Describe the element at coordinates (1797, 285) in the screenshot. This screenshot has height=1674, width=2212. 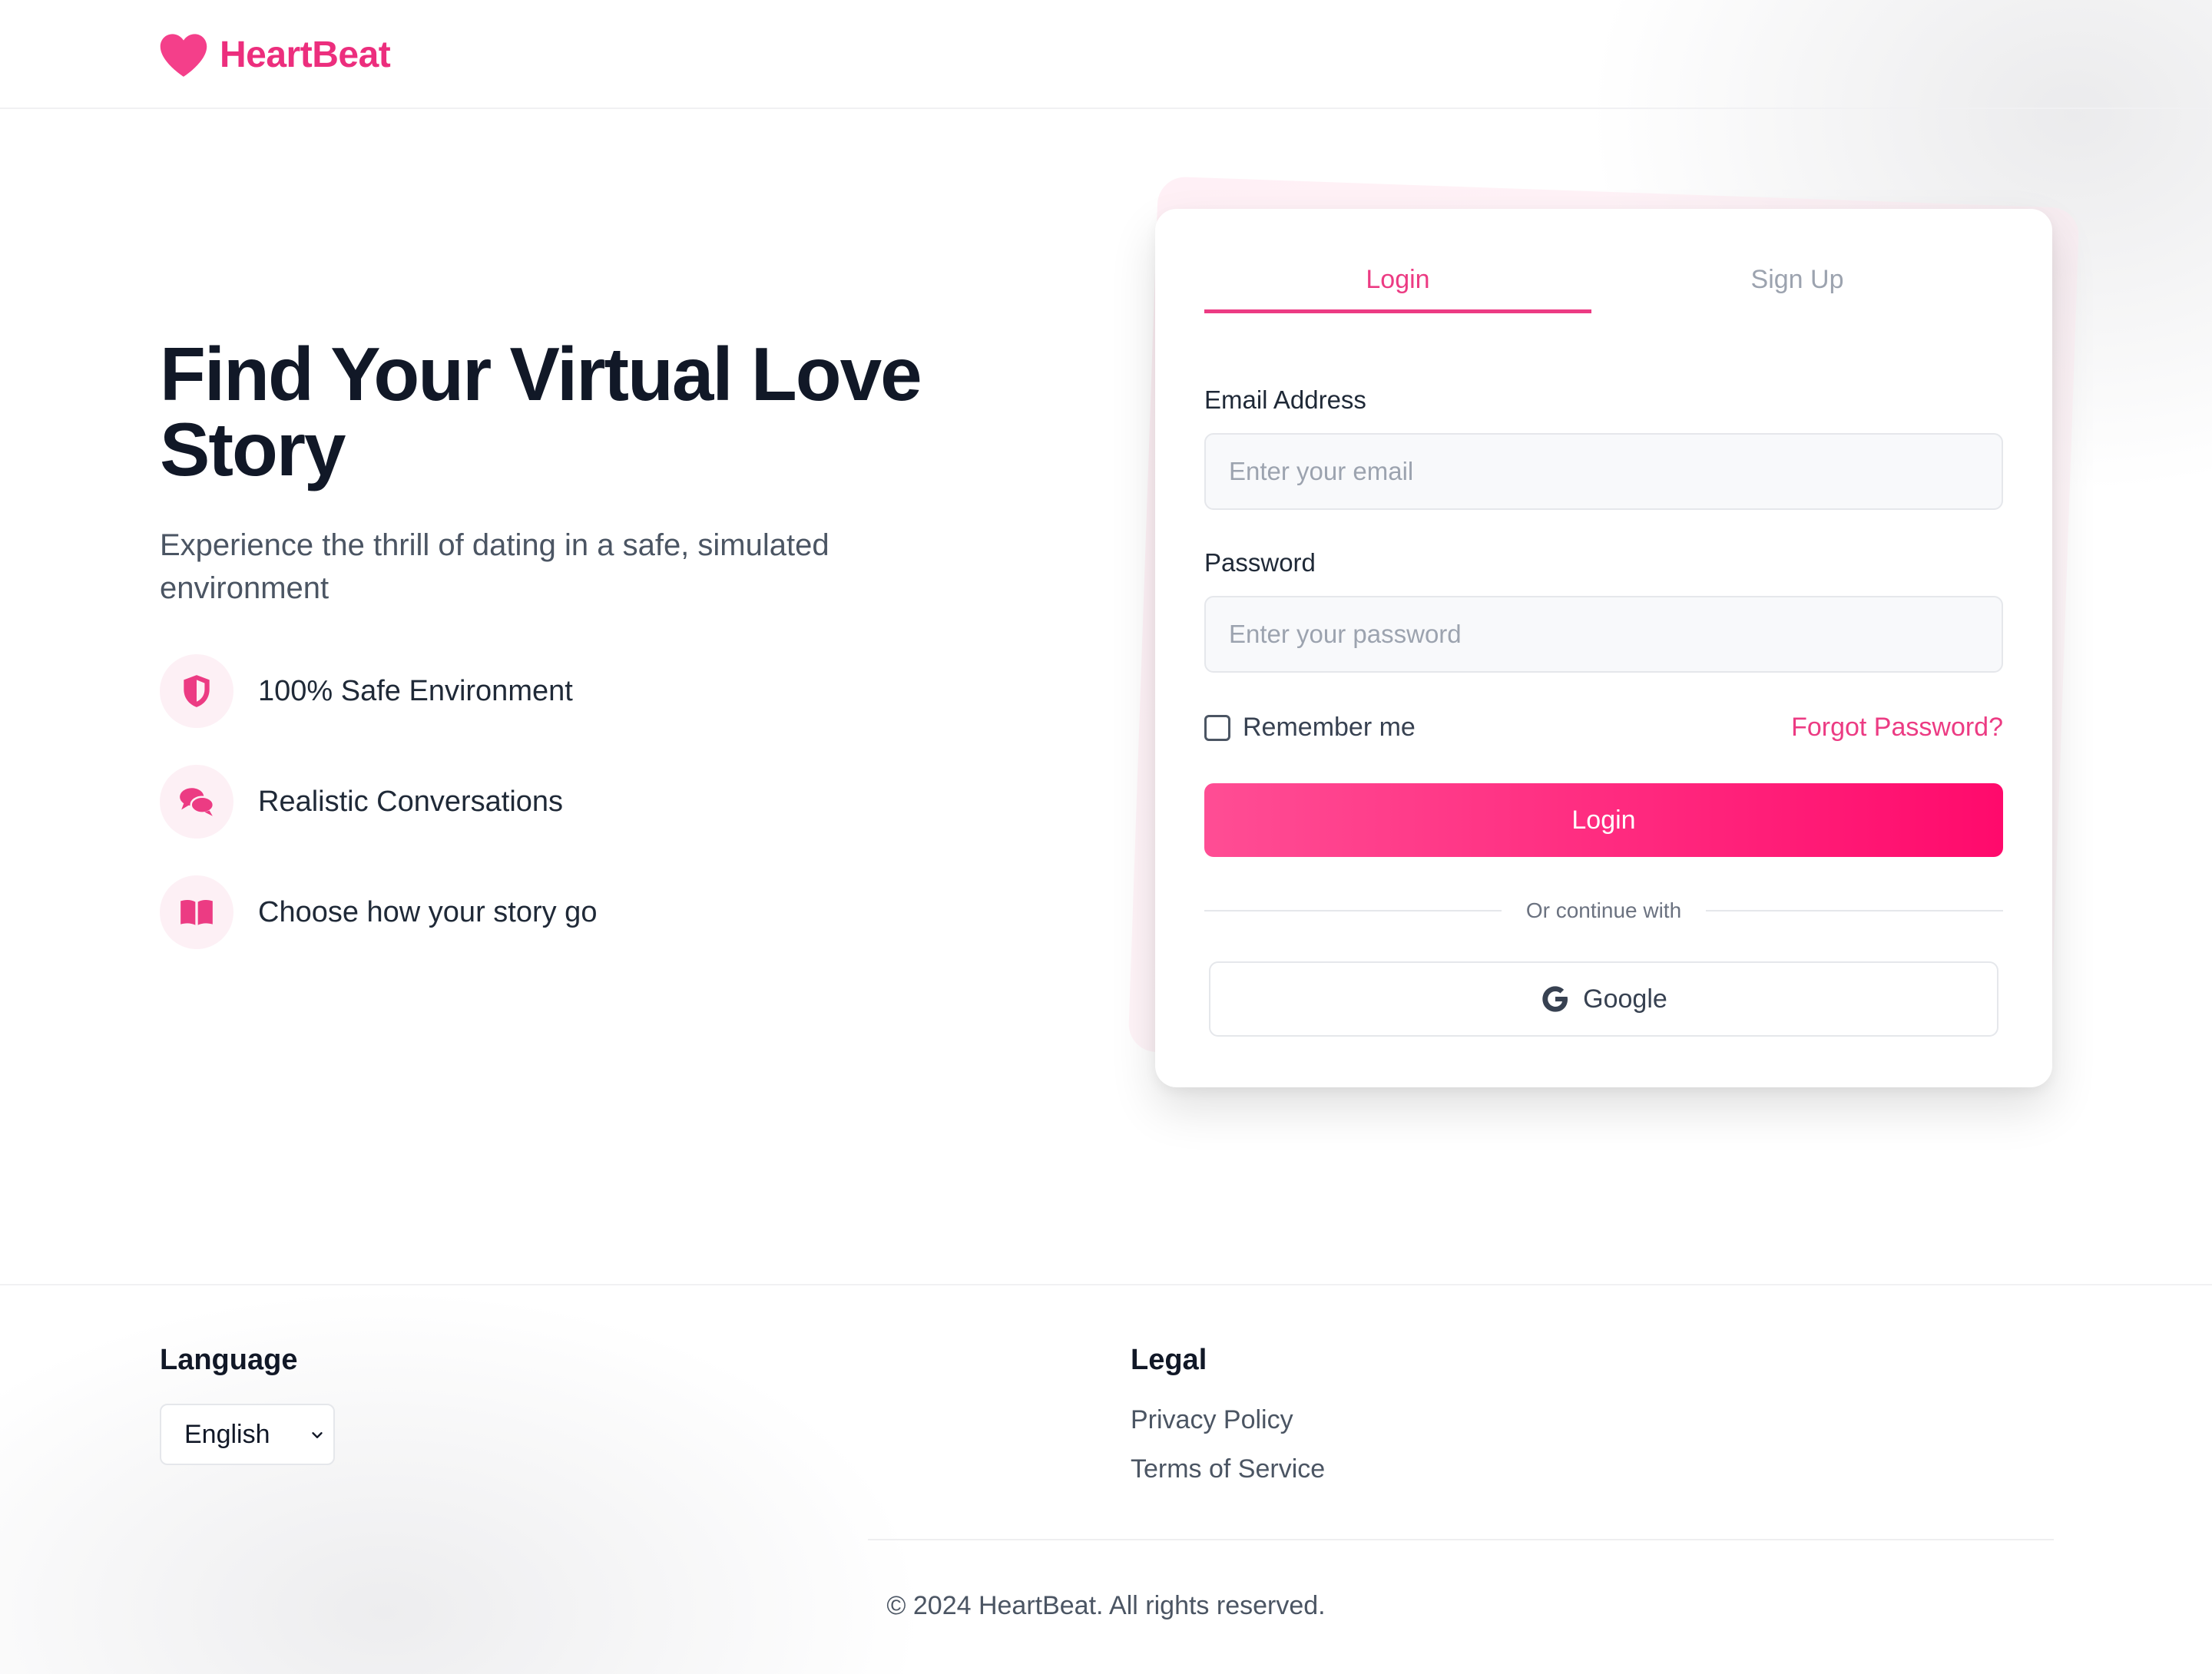
I see `tab-sign-up: Sign Up` at that location.